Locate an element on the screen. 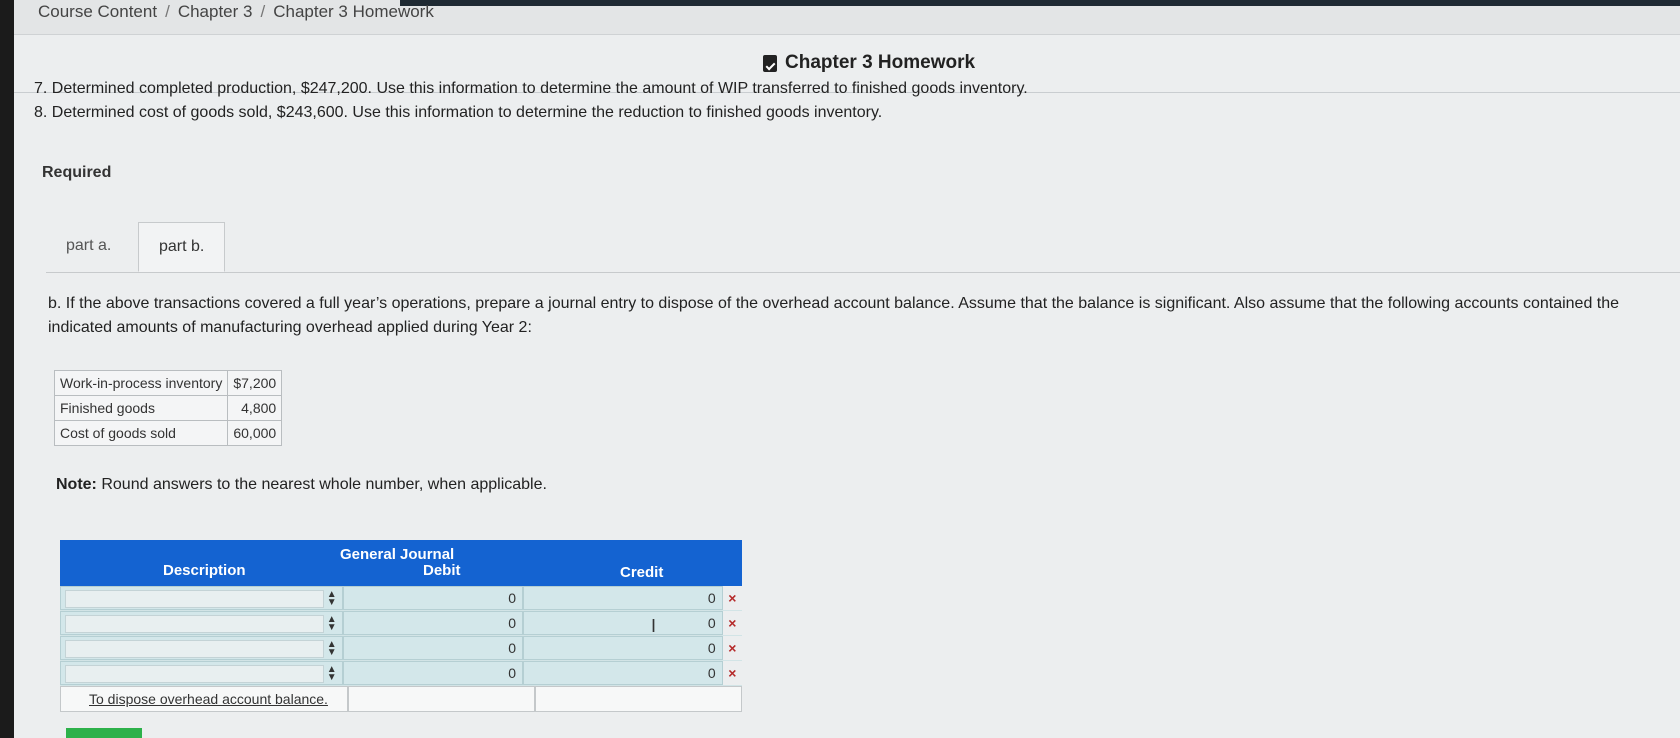  memo-credit-blank is located at coordinates (638, 699).